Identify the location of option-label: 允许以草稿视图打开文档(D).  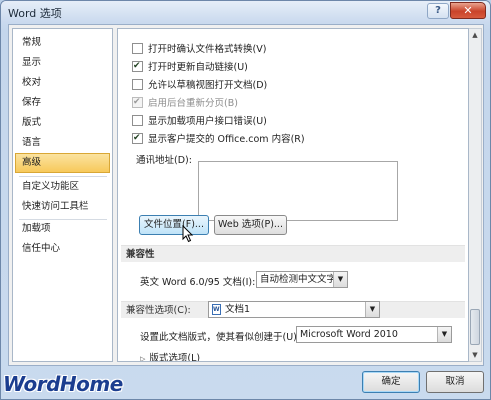
(208, 85).